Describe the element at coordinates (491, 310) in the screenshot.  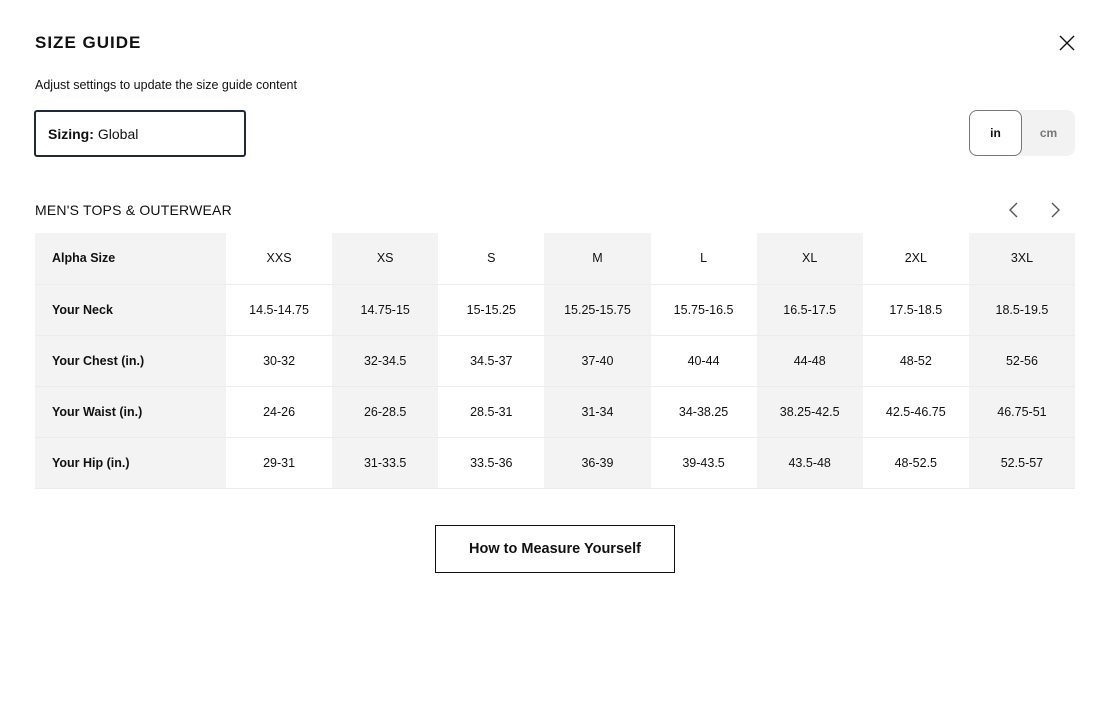
I see `table-cell: 15-15.25` at that location.